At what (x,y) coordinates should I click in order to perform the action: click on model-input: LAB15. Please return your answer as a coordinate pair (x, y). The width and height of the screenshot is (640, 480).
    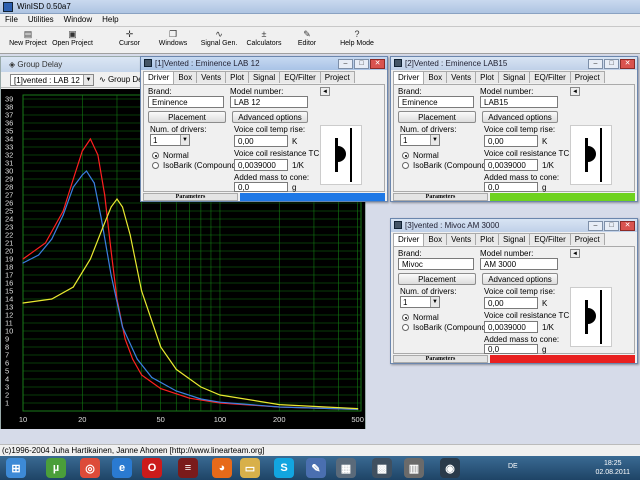
    Looking at the image, I should click on (519, 102).